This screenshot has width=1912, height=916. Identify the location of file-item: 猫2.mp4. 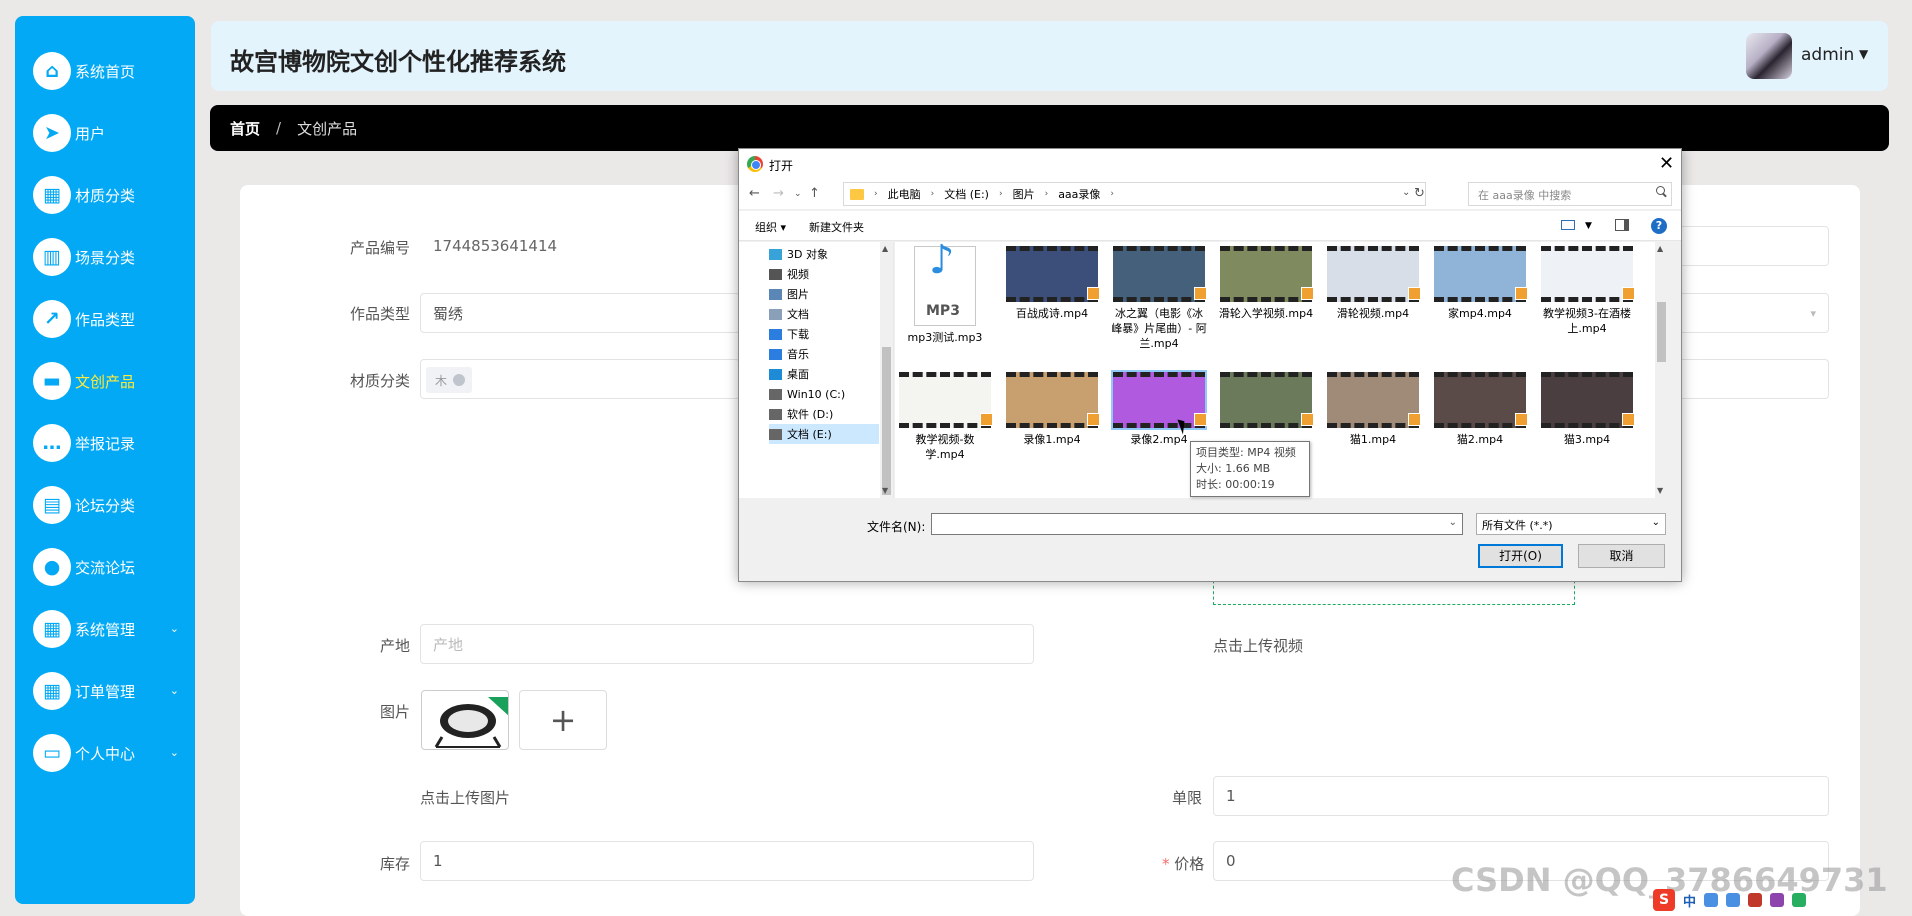
(1480, 409).